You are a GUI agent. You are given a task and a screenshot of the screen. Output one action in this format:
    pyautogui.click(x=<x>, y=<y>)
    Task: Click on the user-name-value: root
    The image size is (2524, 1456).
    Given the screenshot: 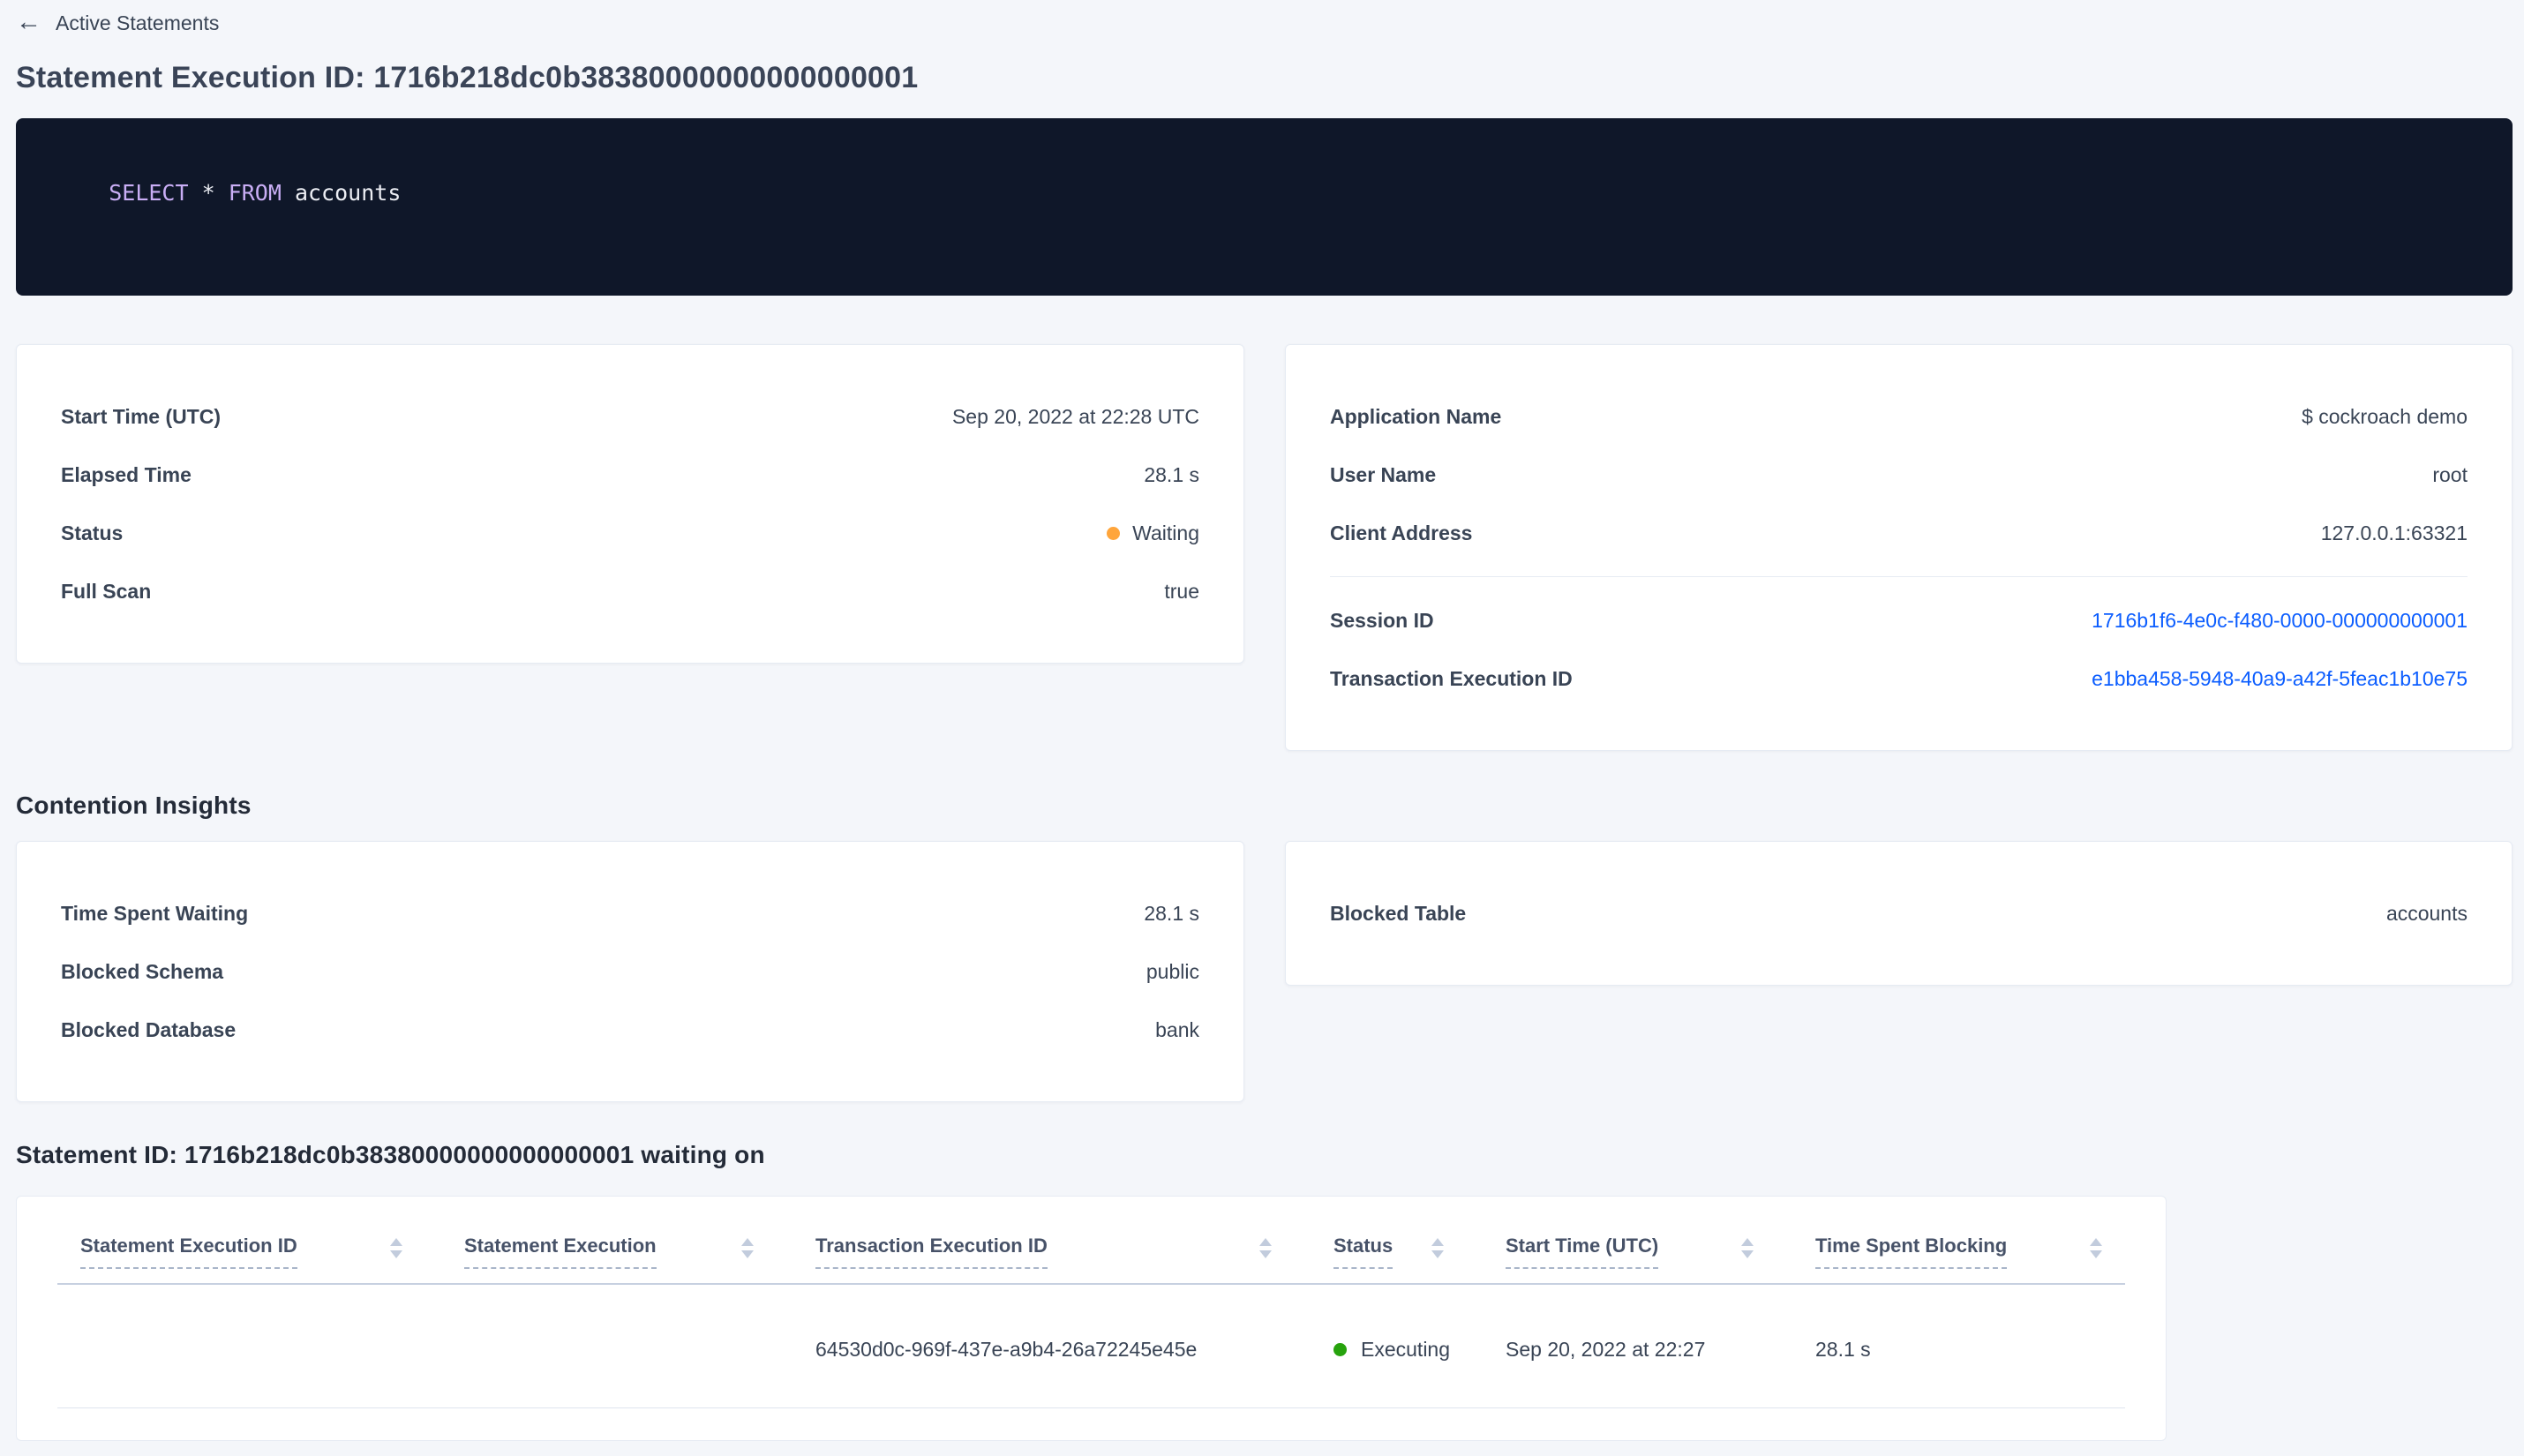 What is the action you would take?
    pyautogui.click(x=2450, y=474)
    